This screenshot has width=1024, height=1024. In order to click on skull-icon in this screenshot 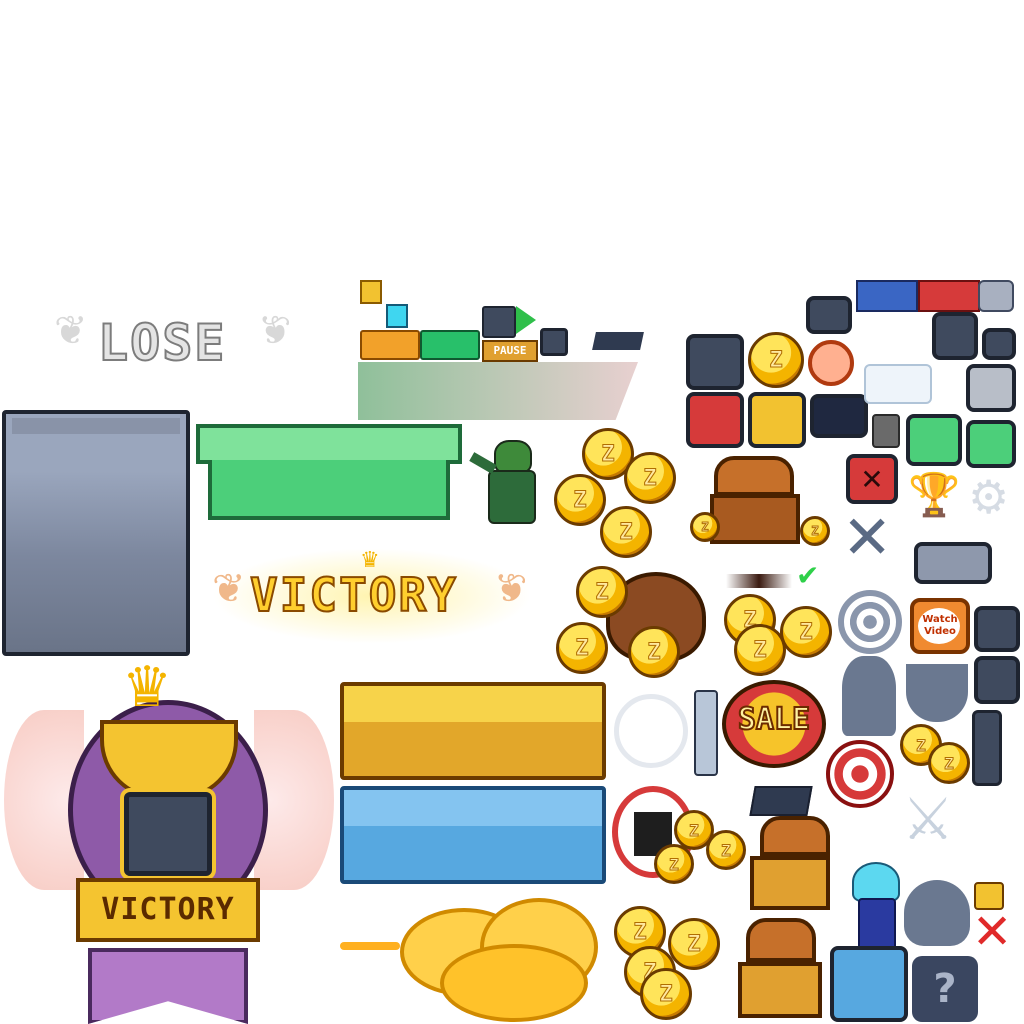, I will do `click(937, 913)`.